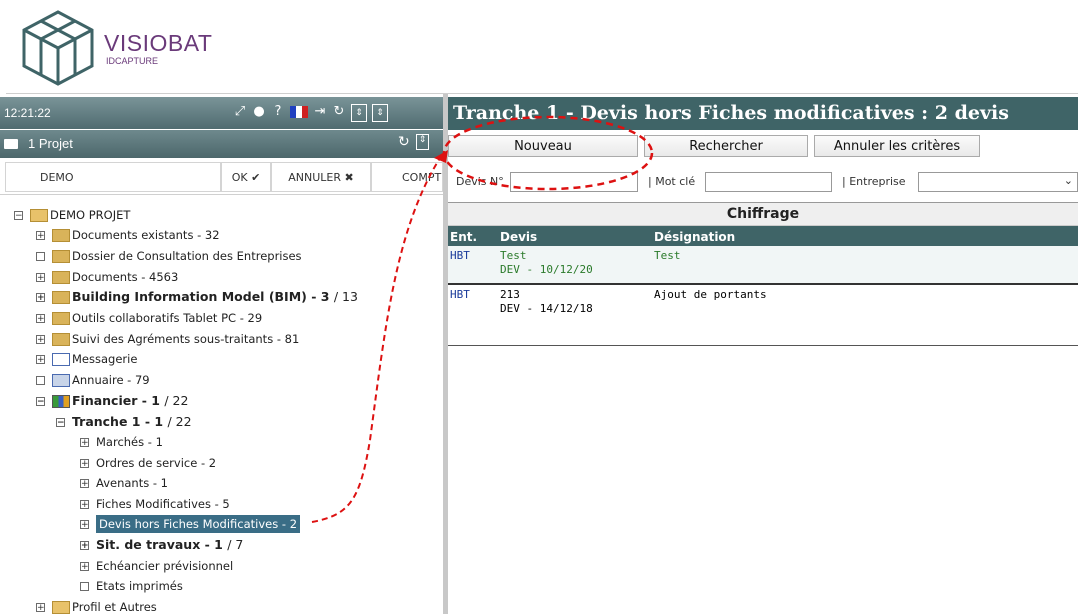 The image size is (1078, 616). I want to click on tree-item-label: Outils collaboratifs Tablet PC - 29, so click(167, 318).